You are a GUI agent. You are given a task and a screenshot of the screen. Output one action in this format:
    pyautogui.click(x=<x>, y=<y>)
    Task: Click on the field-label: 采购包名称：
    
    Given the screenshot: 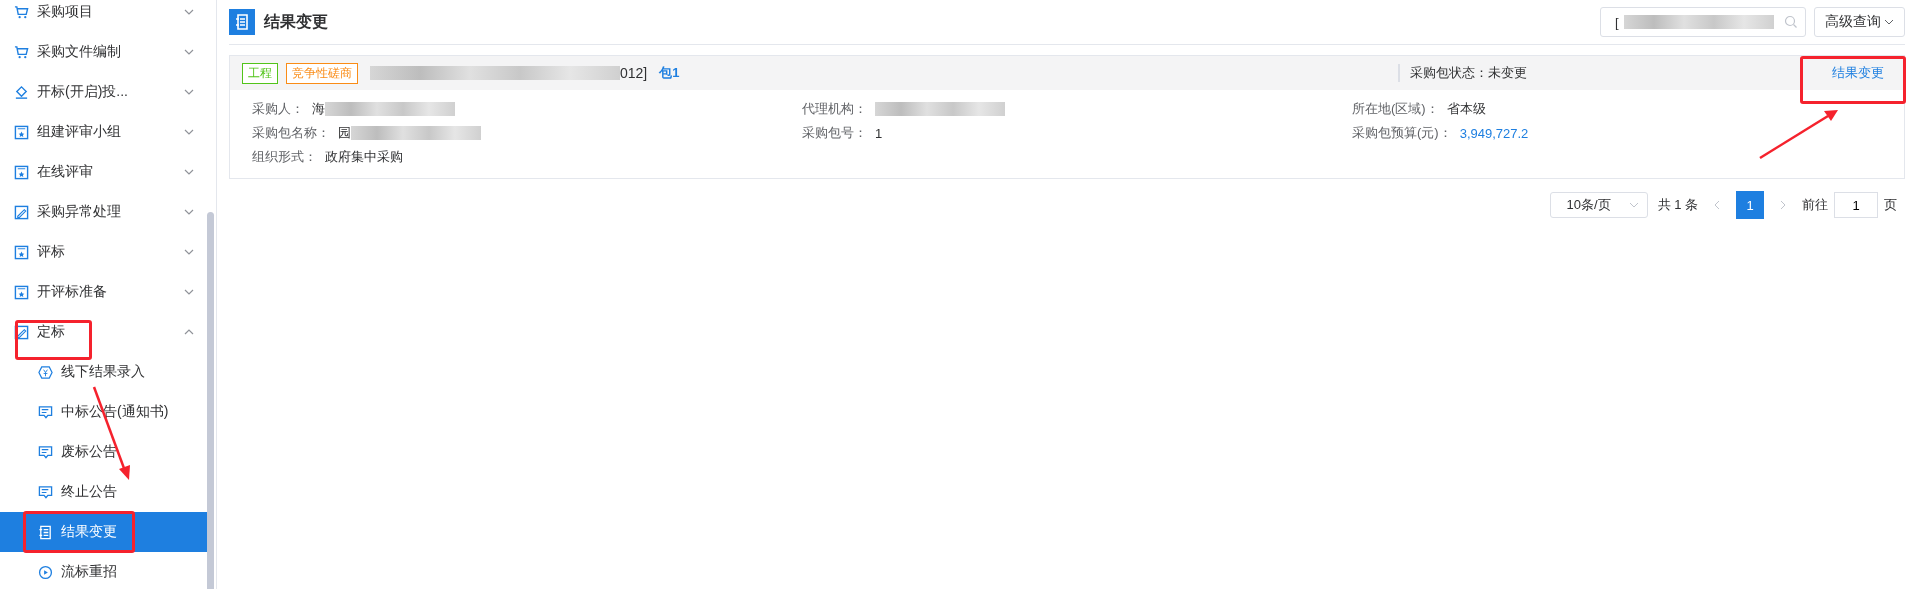 What is the action you would take?
    pyautogui.click(x=291, y=133)
    